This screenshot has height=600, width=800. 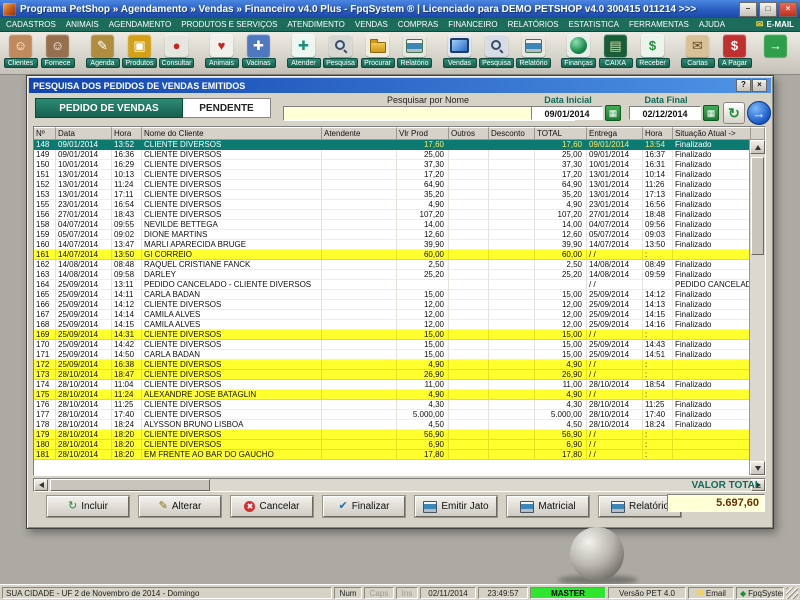 What do you see at coordinates (613, 113) in the screenshot?
I see `date-start-calendar-button` at bounding box center [613, 113].